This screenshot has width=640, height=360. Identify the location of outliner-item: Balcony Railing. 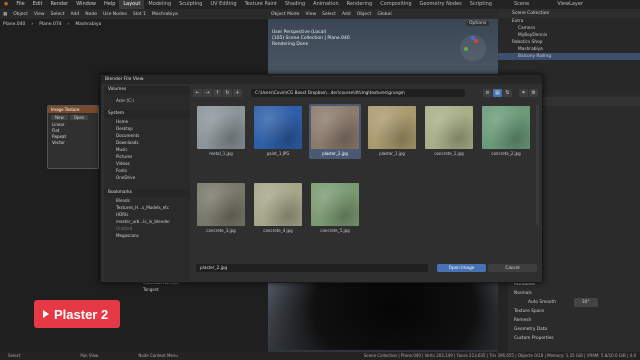
(569, 56).